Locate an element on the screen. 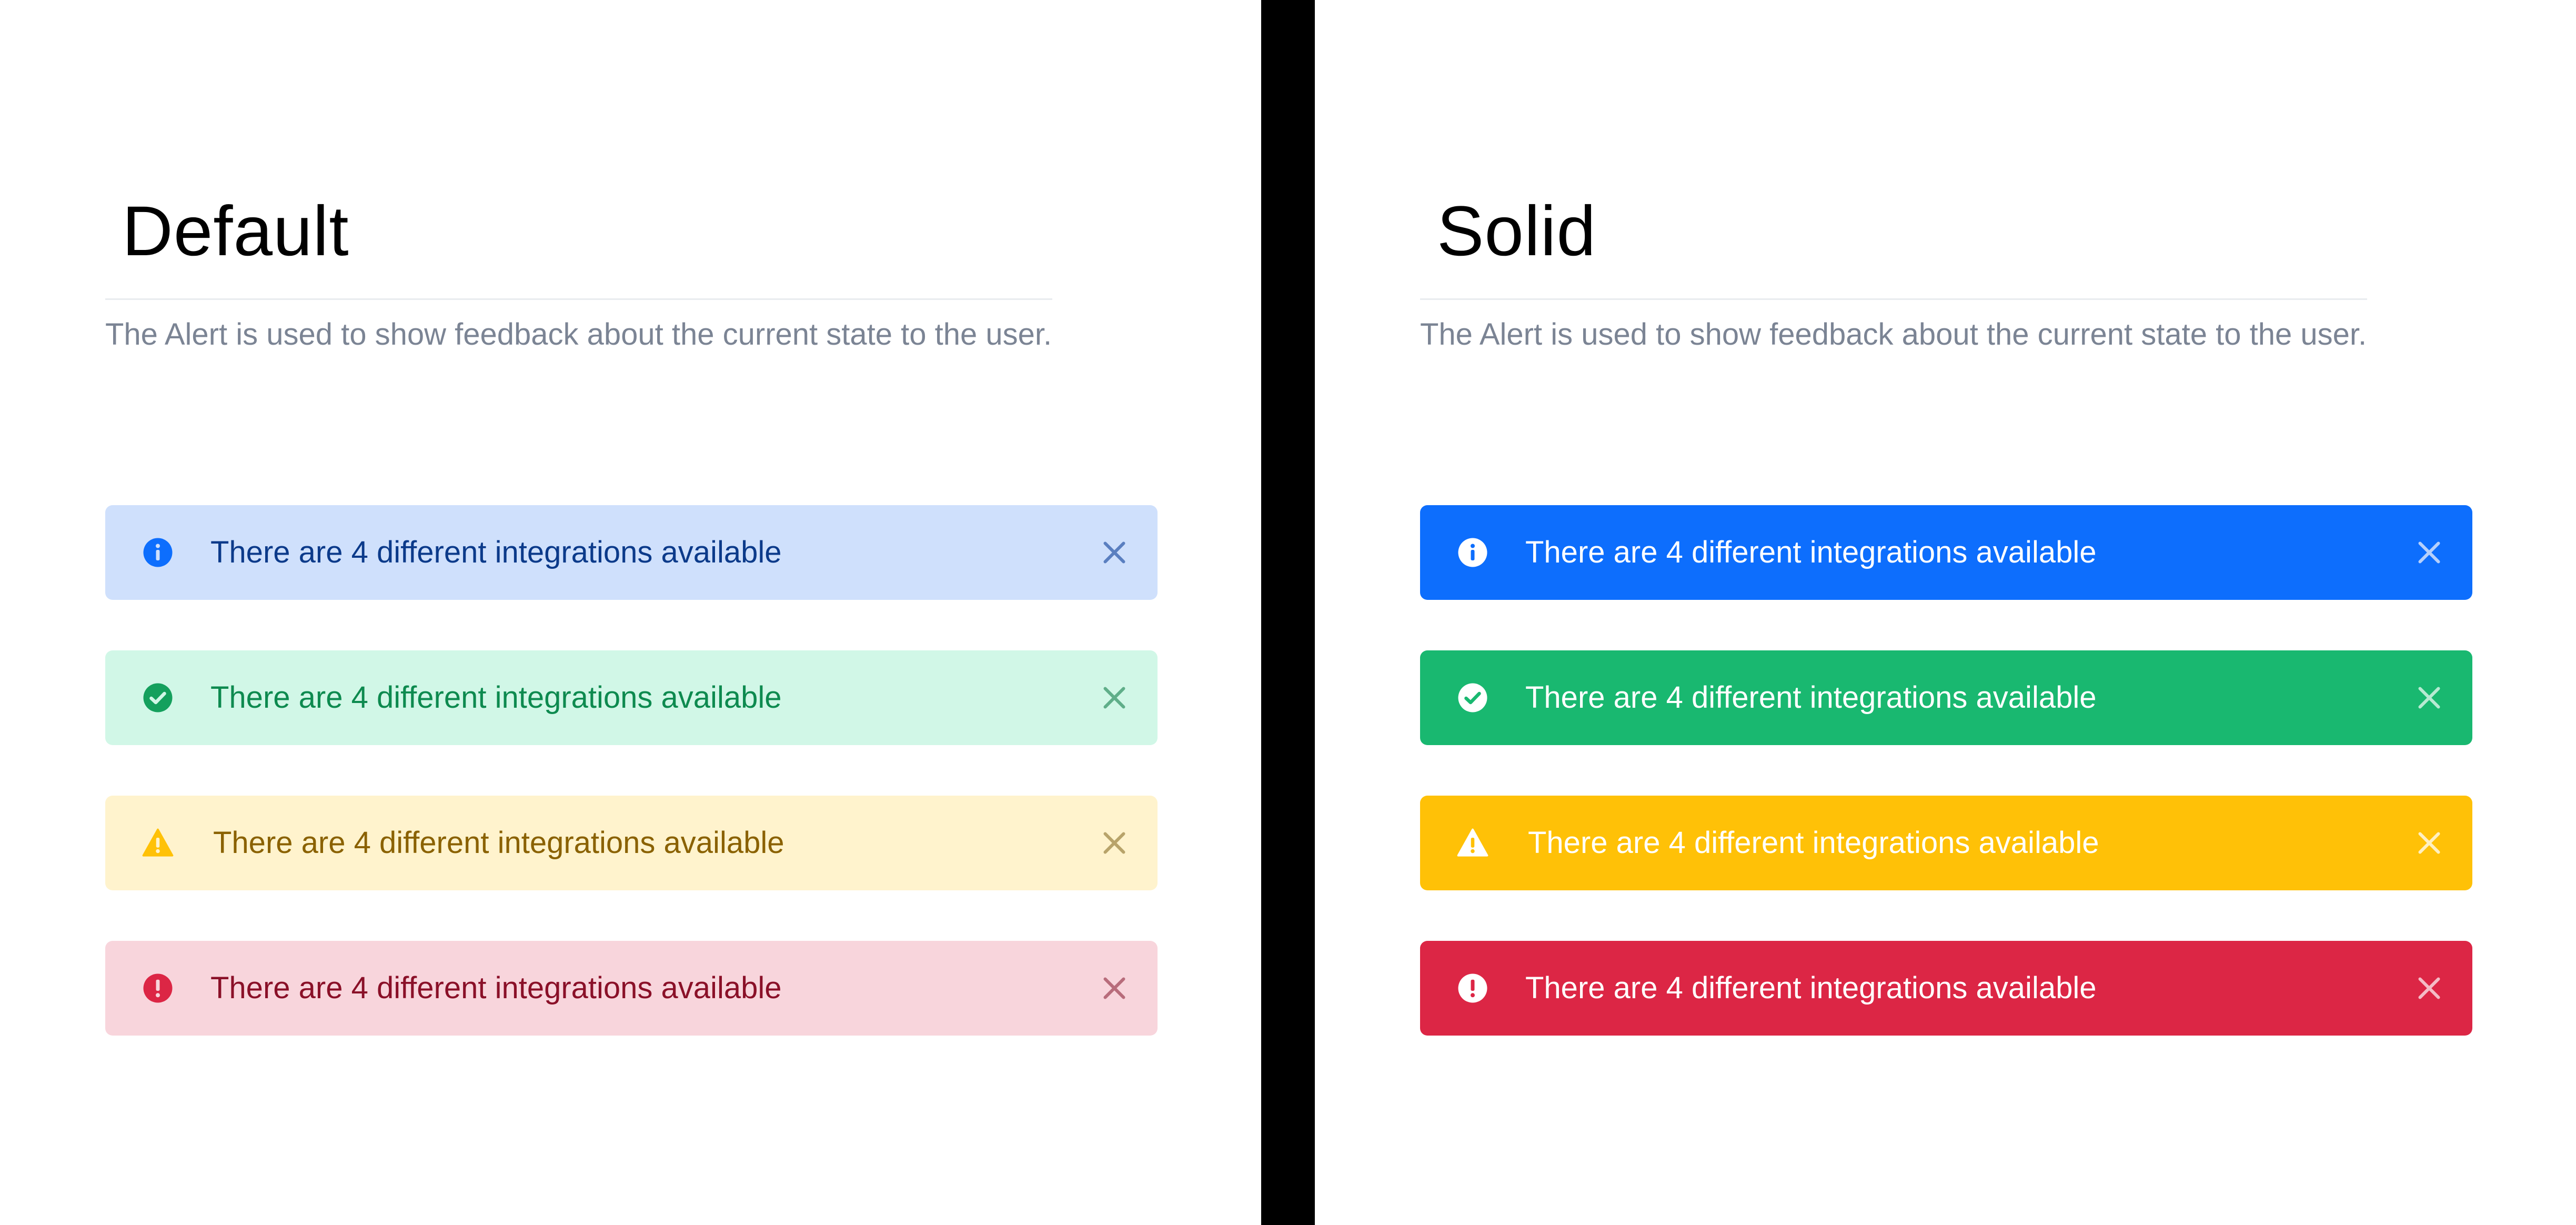 The height and width of the screenshot is (1225, 2576). page-title: Default is located at coordinates (235, 231).